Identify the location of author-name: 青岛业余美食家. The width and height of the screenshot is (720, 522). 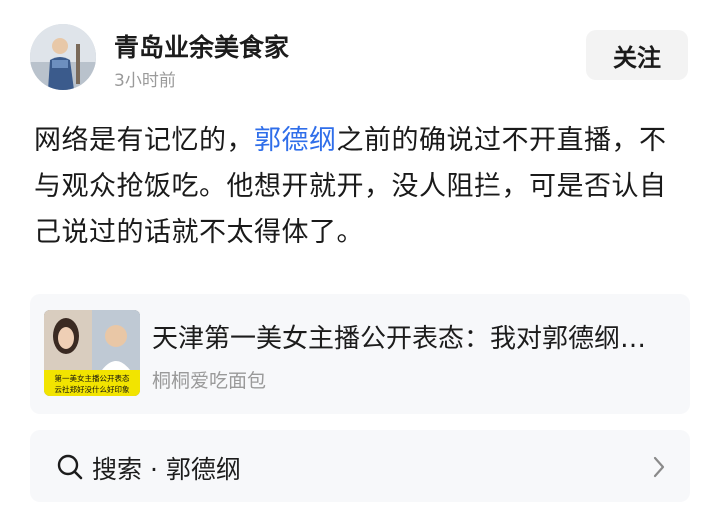
(201, 46).